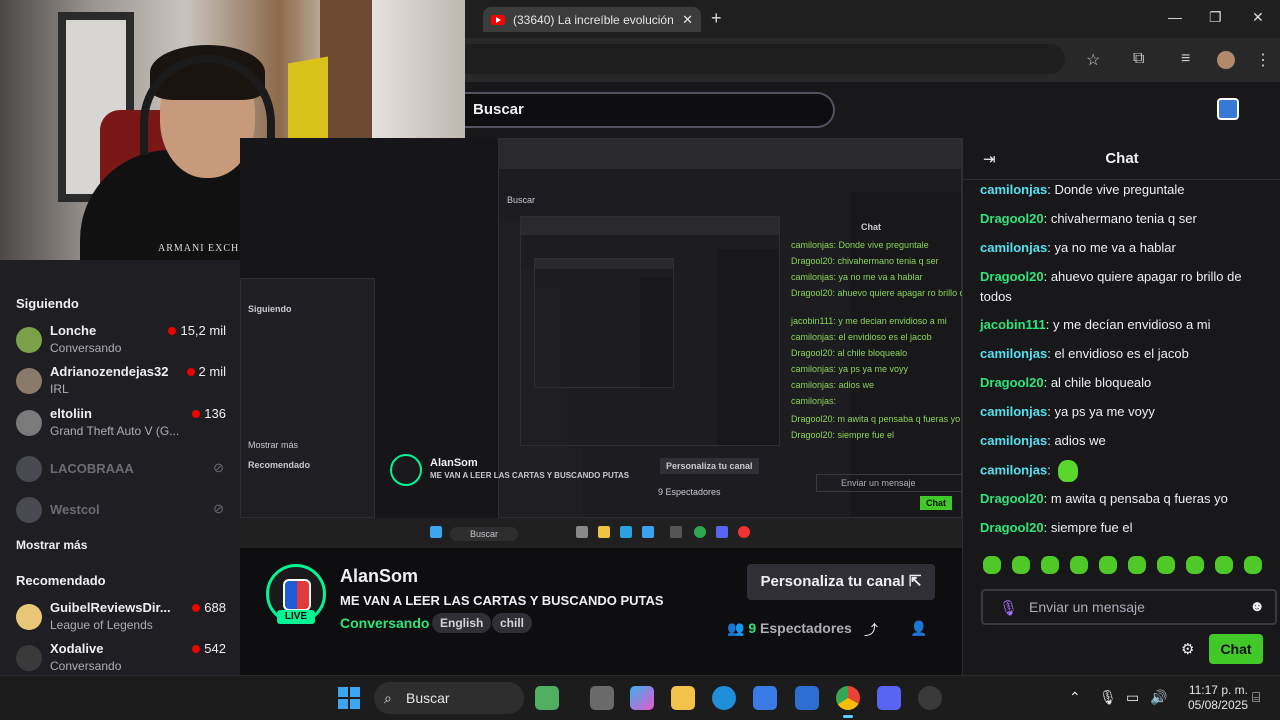 The height and width of the screenshot is (720, 1280). I want to click on windows-start-icon, so click(349, 698).